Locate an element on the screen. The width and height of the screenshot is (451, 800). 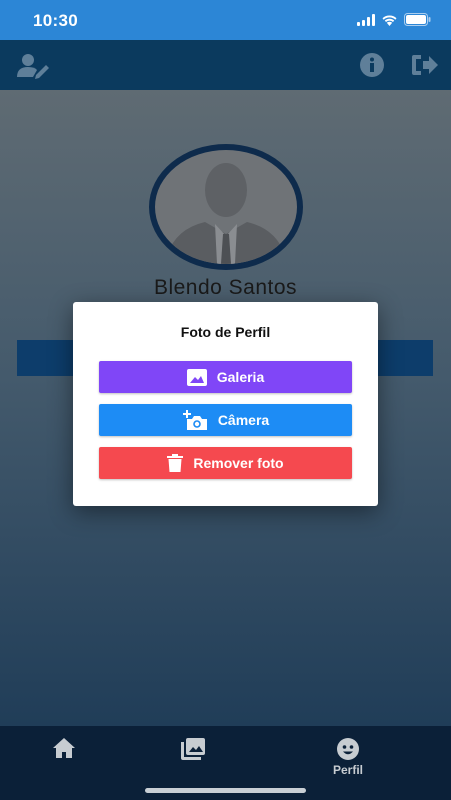
camera-button: Câmera is located at coordinates (225, 420).